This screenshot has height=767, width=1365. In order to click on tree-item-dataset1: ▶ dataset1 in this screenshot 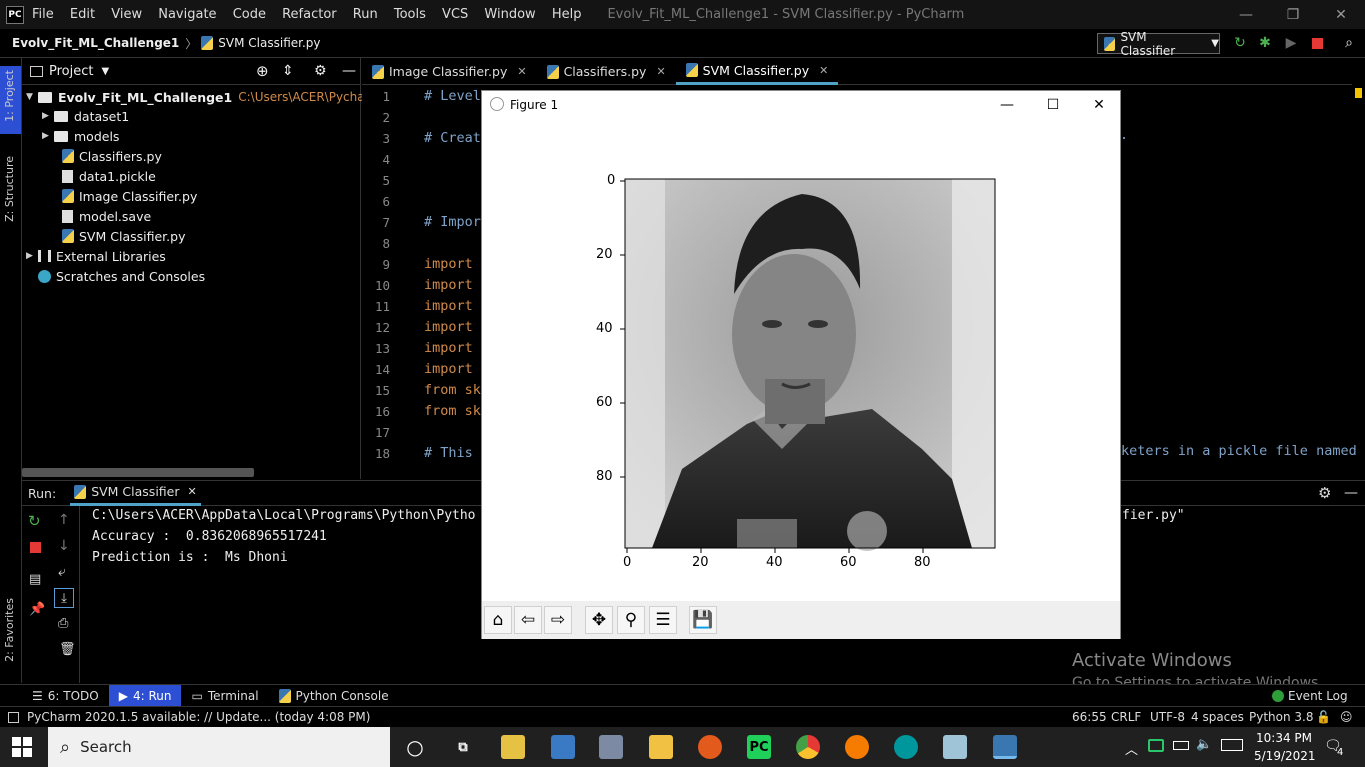, I will do `click(85, 116)`.